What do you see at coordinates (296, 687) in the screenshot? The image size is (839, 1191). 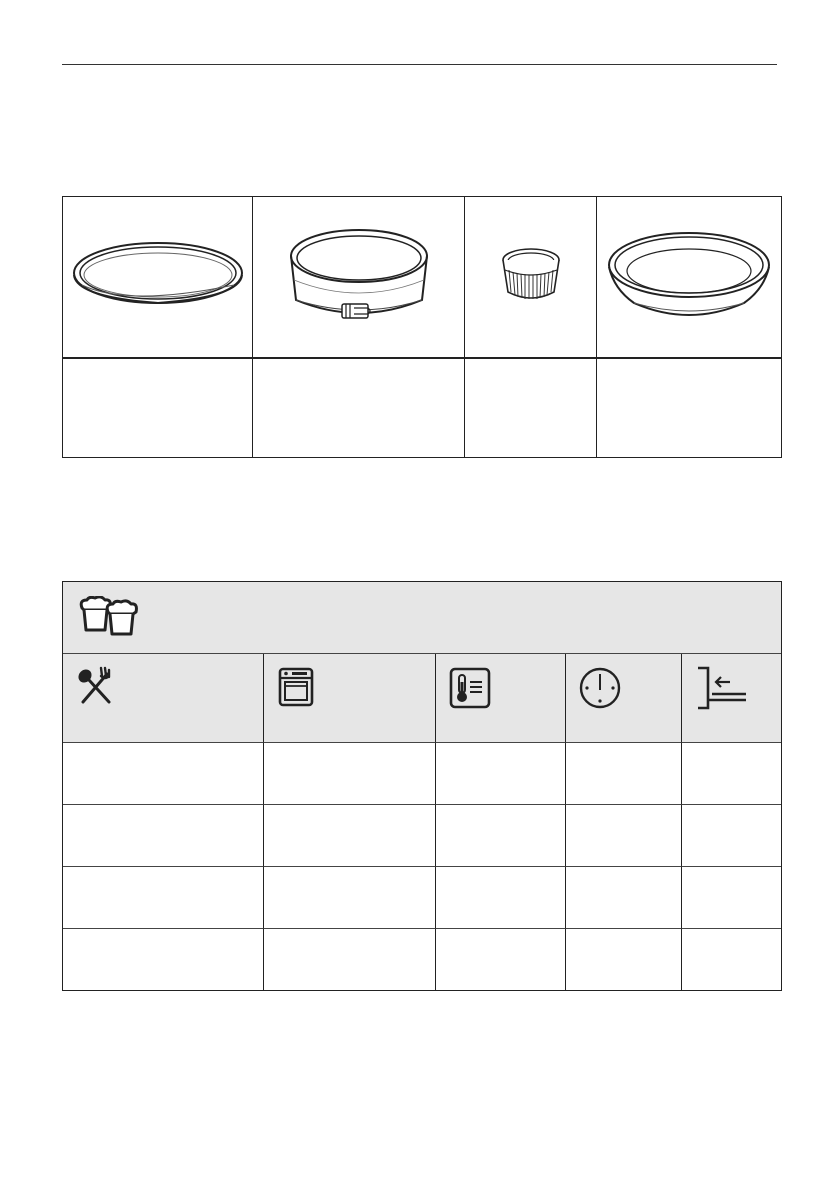 I see `oven-function-icon` at bounding box center [296, 687].